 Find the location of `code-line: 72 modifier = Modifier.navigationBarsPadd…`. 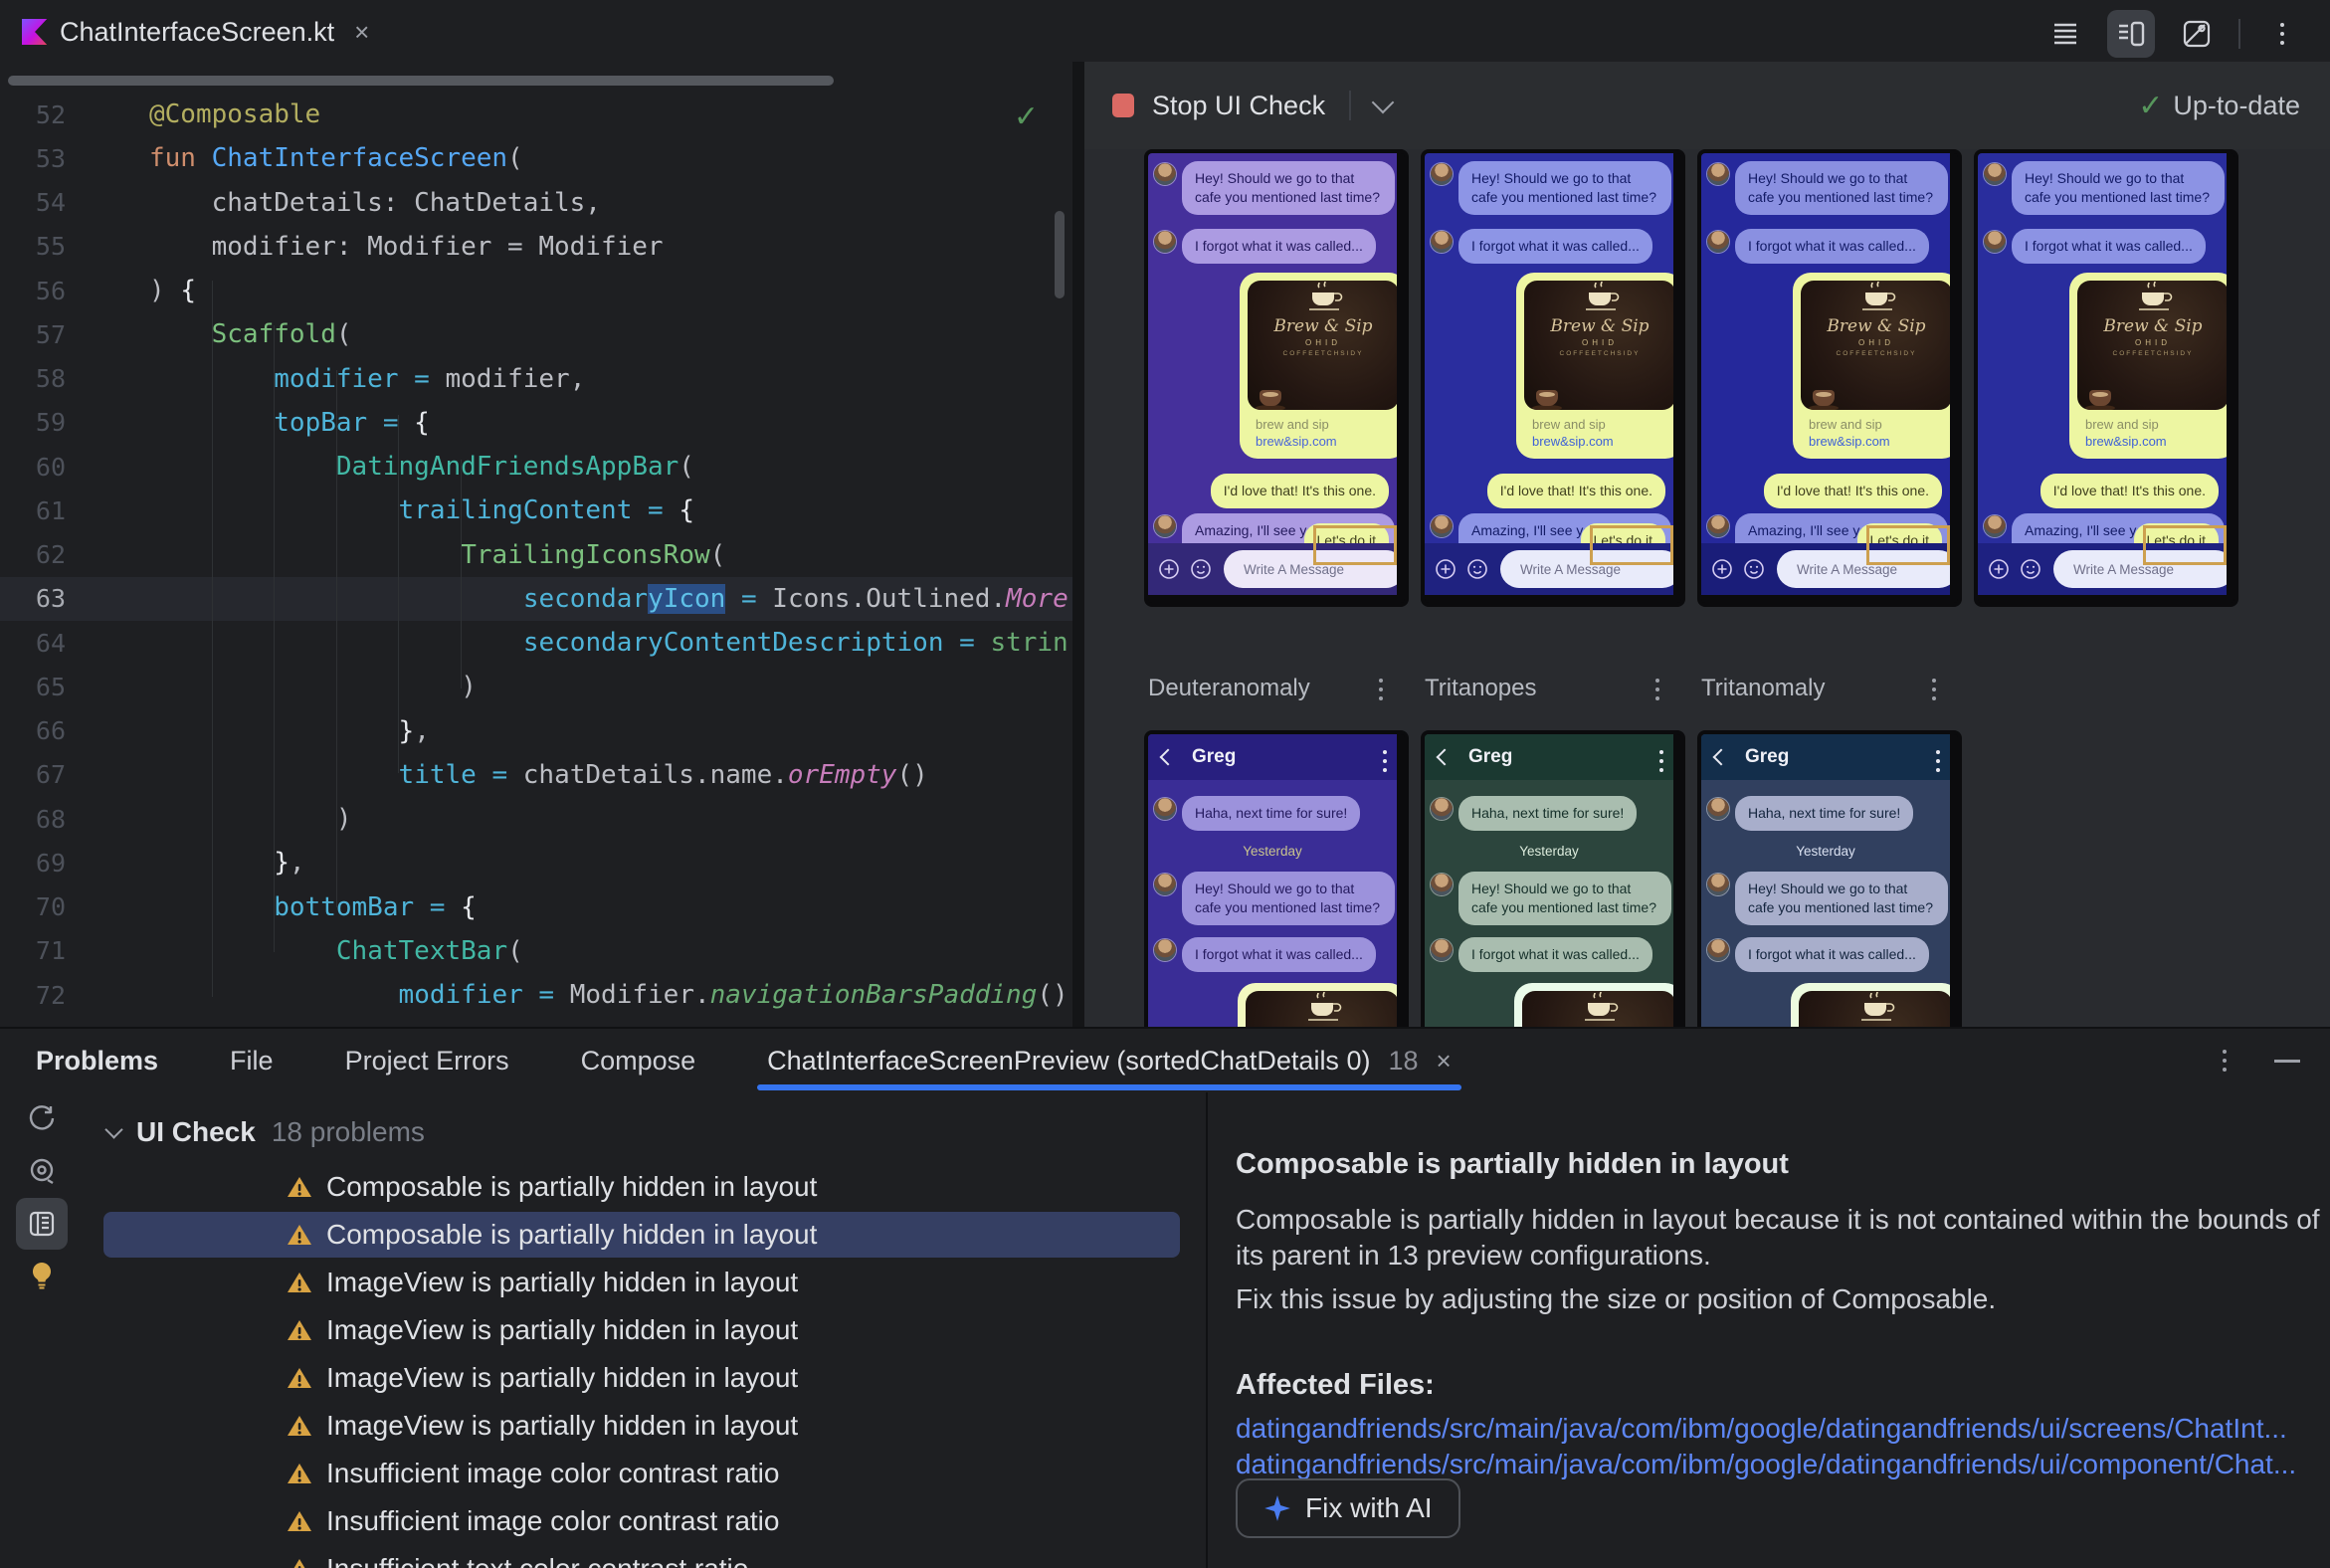

code-line: 72 modifier = Modifier.navigationBarsPadd… is located at coordinates (536, 995).